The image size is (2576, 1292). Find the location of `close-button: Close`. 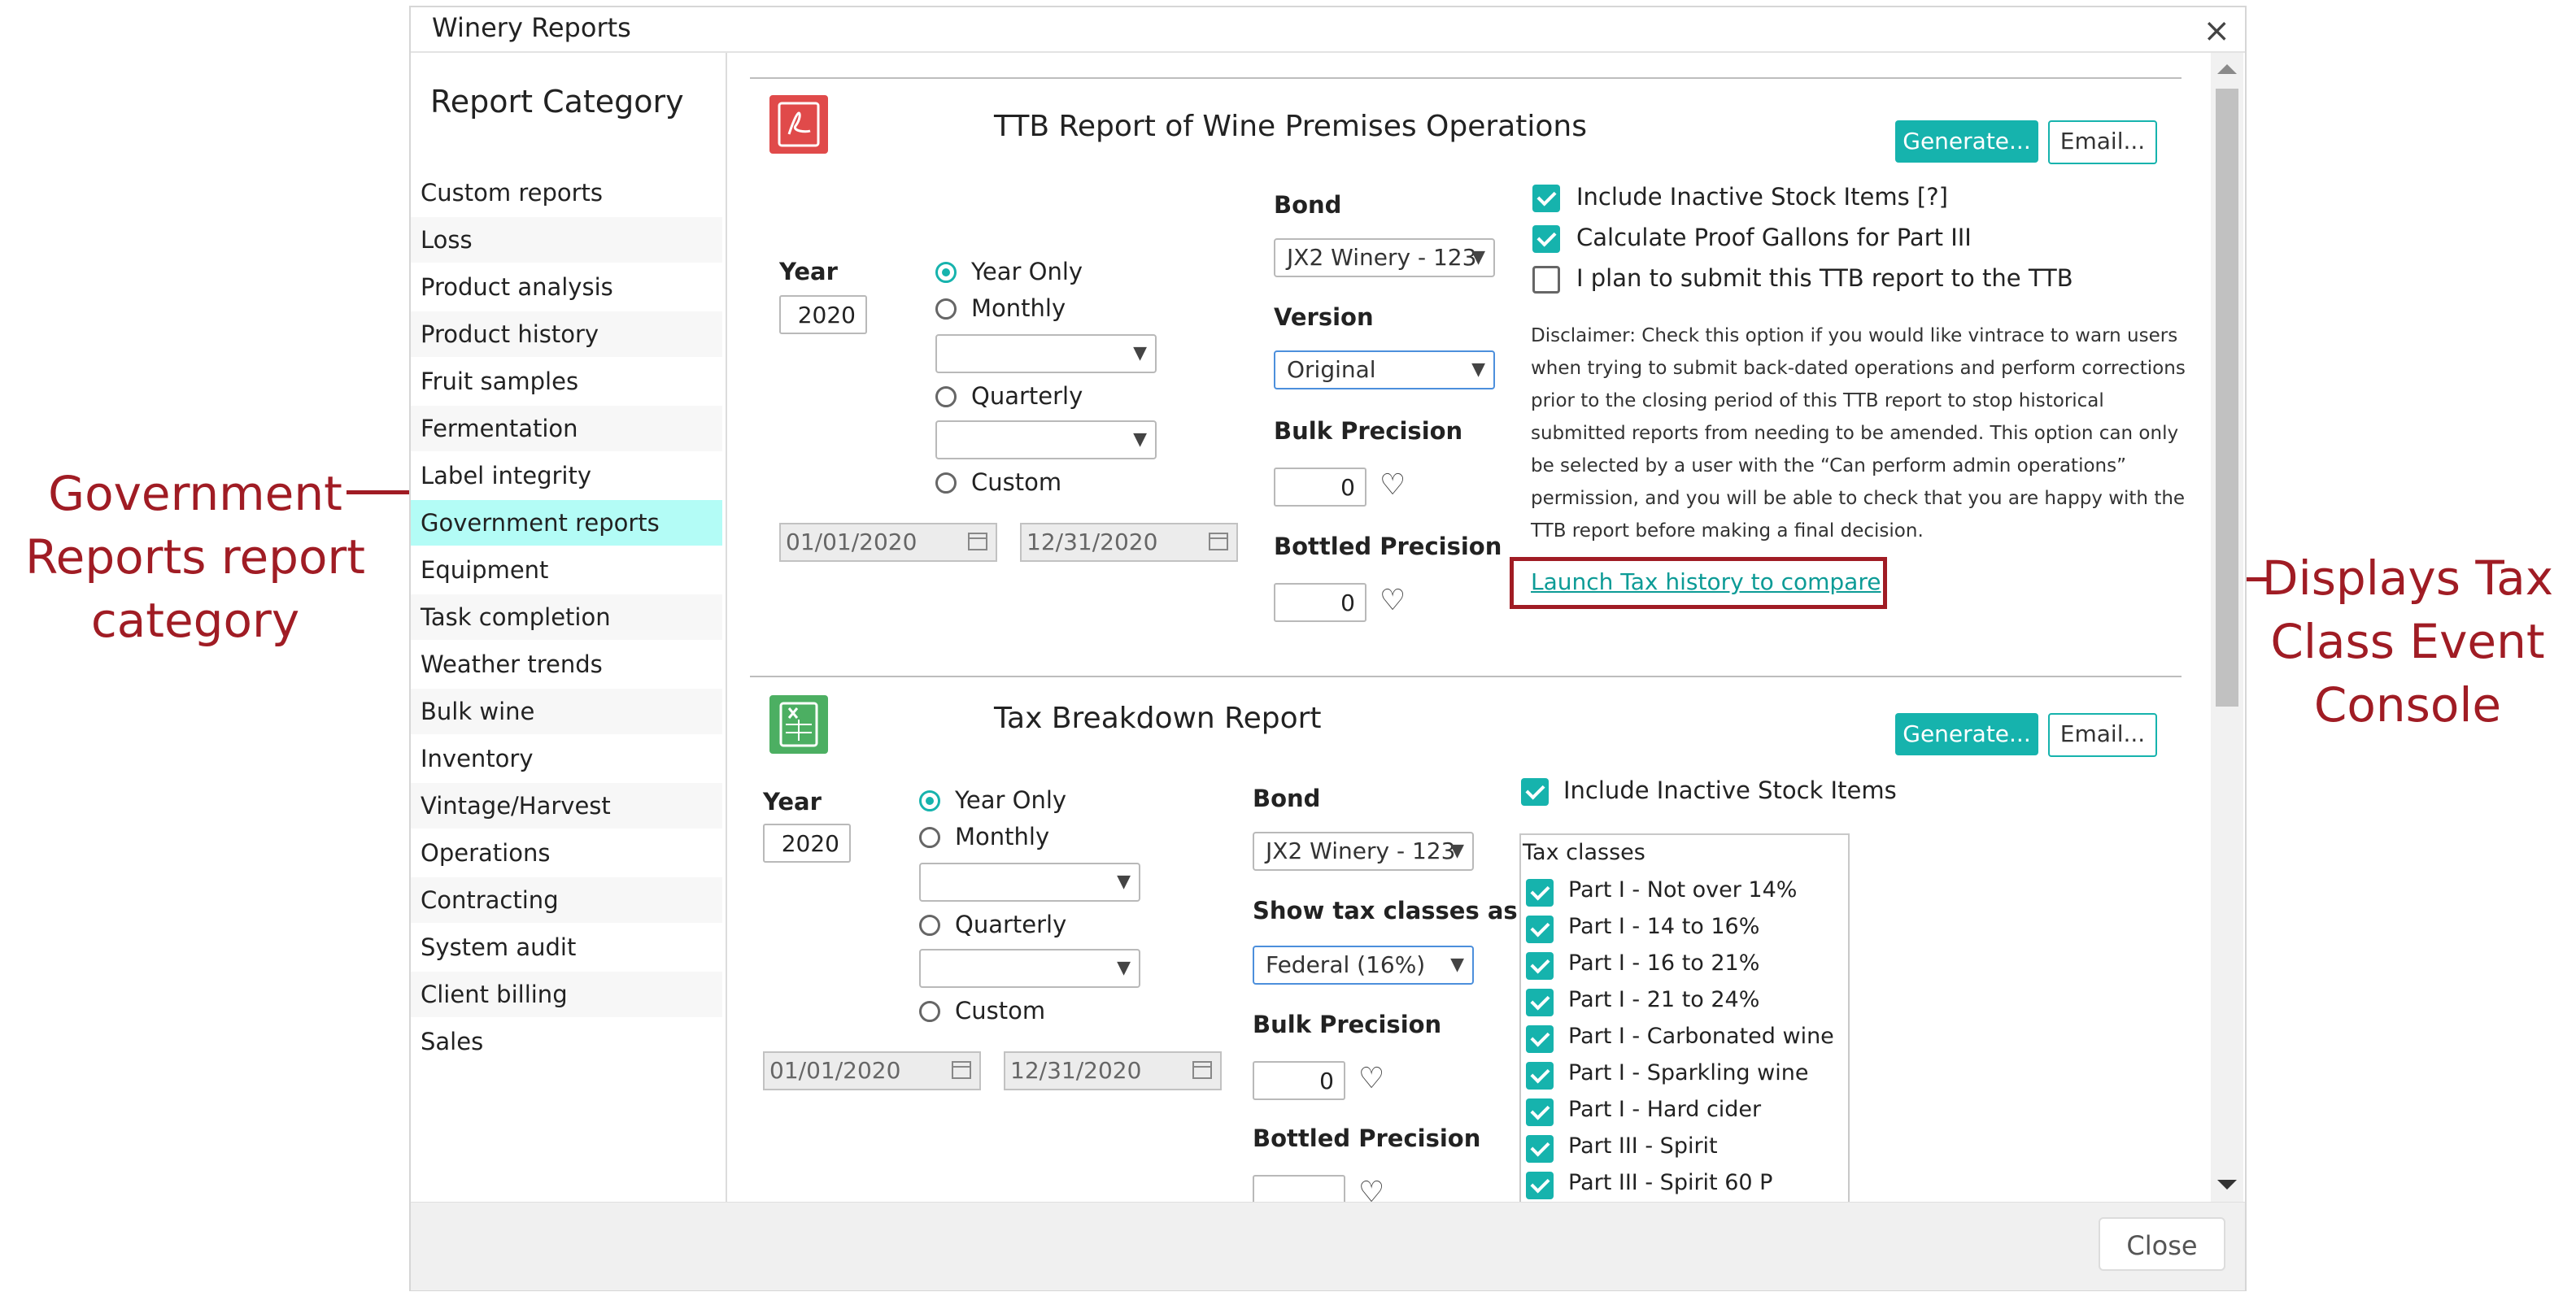

close-button: Close is located at coordinates (2162, 1244).